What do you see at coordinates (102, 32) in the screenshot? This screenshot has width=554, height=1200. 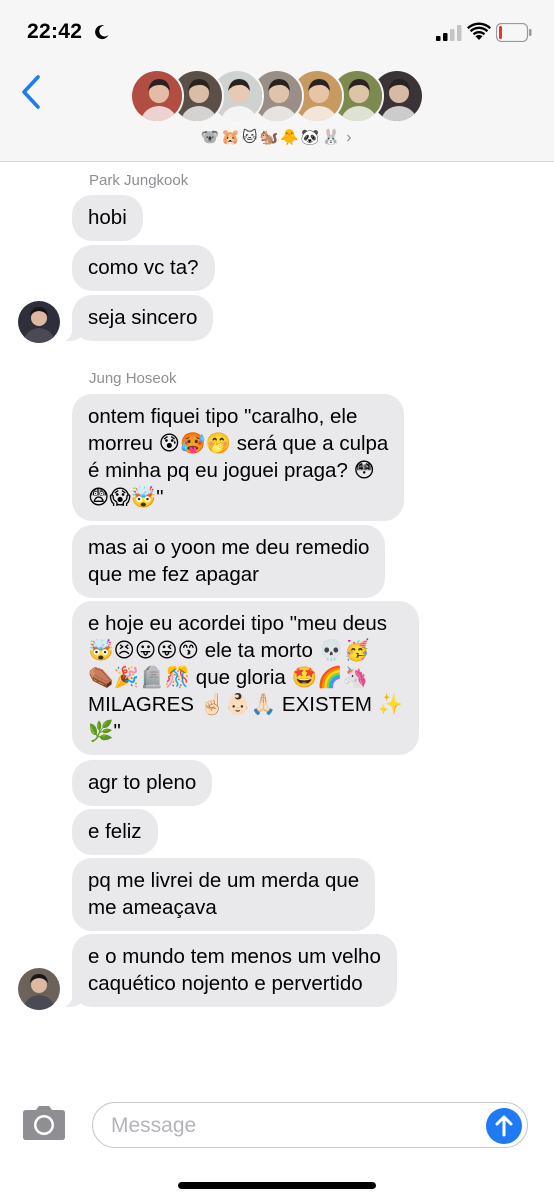 I see `moon-icon` at bounding box center [102, 32].